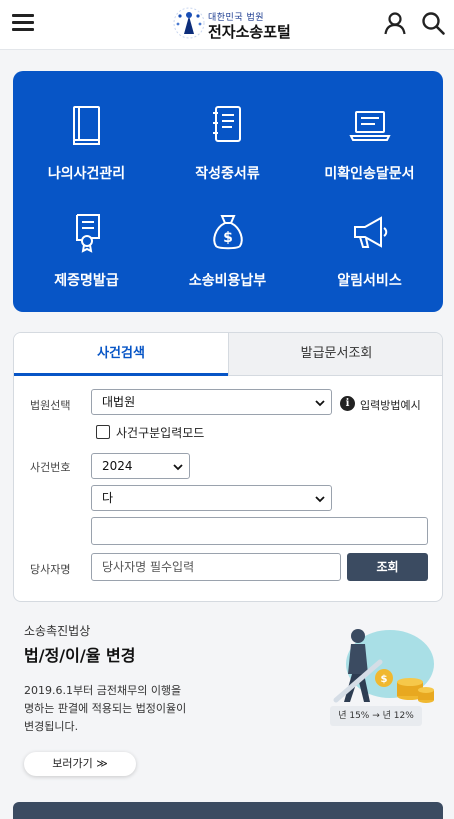  What do you see at coordinates (216, 567) in the screenshot?
I see `party-name-input: 당사자명 필수입력` at bounding box center [216, 567].